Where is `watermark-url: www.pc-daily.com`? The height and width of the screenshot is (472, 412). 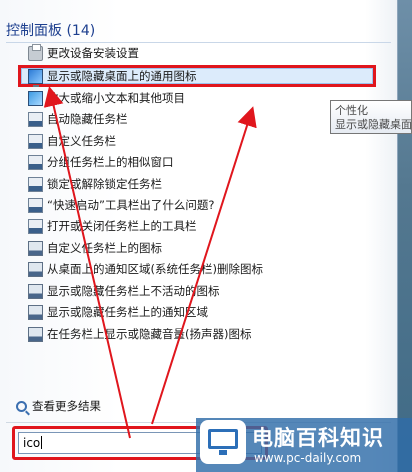 watermark-url: www.pc-daily.com is located at coordinates (308, 458).